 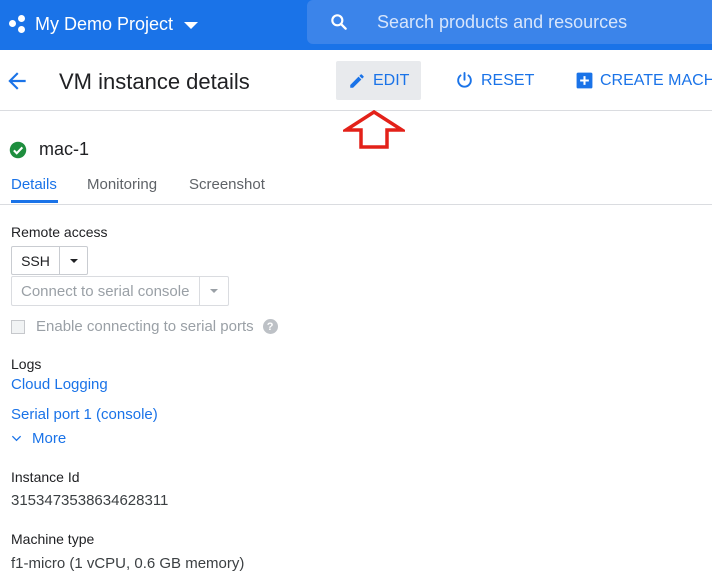 I want to click on pencil-icon, so click(x=357, y=80).